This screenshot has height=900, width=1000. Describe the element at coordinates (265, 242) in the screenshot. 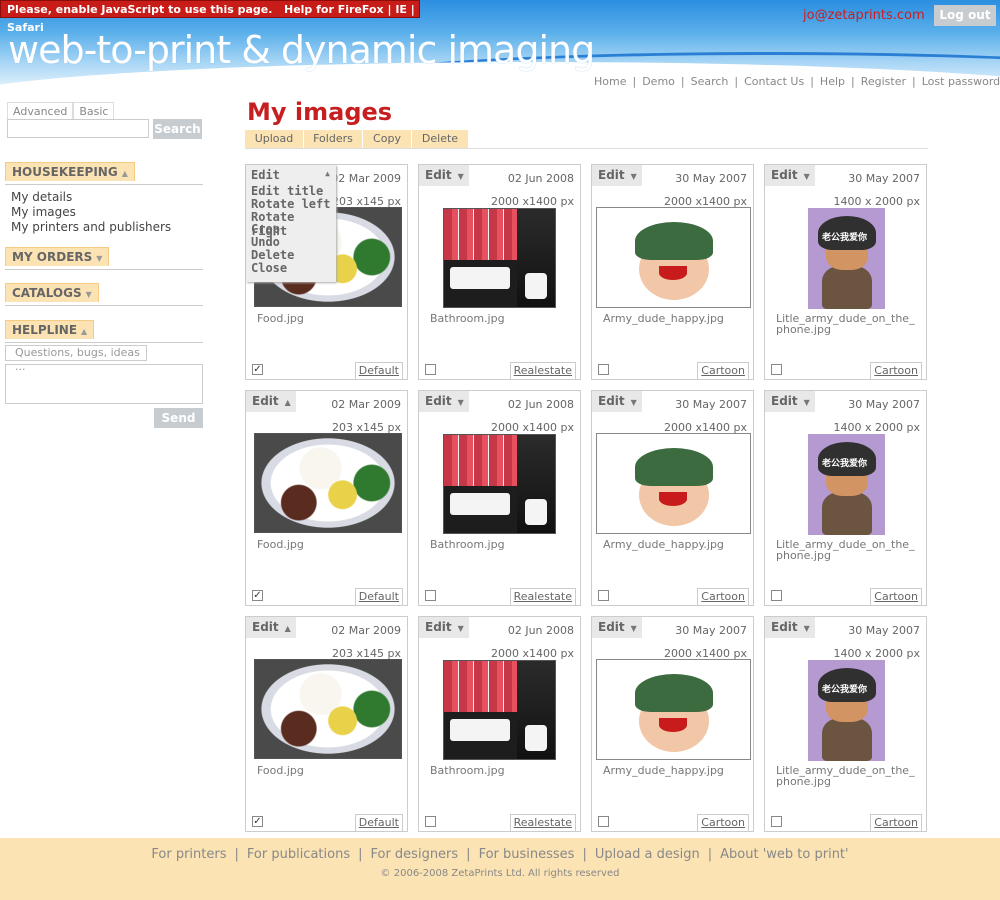

I see `menu-undo: Undo` at that location.